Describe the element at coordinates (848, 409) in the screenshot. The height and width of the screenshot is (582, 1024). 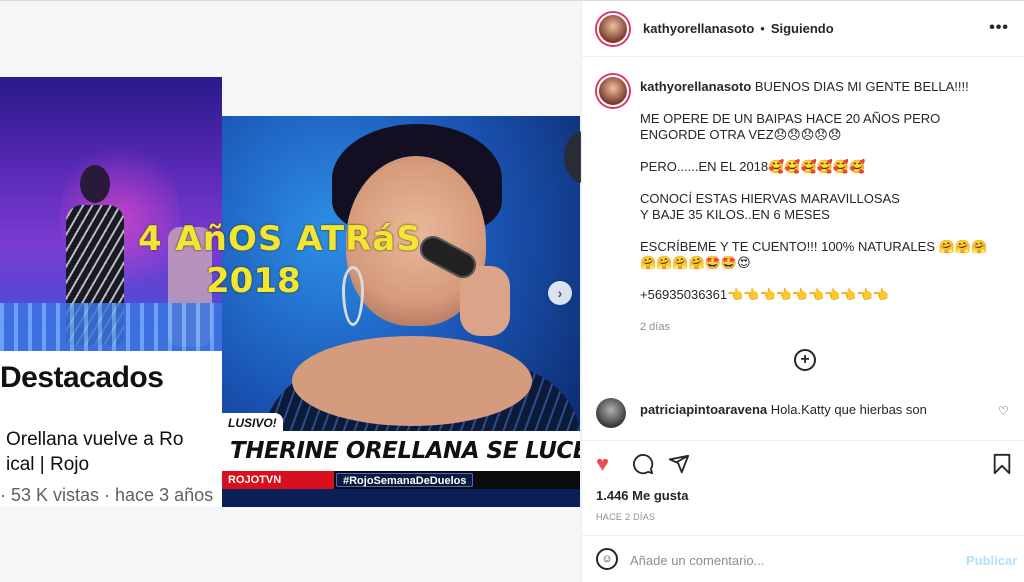
I see `comment-body: Hola.Katty que hierbas son` at that location.